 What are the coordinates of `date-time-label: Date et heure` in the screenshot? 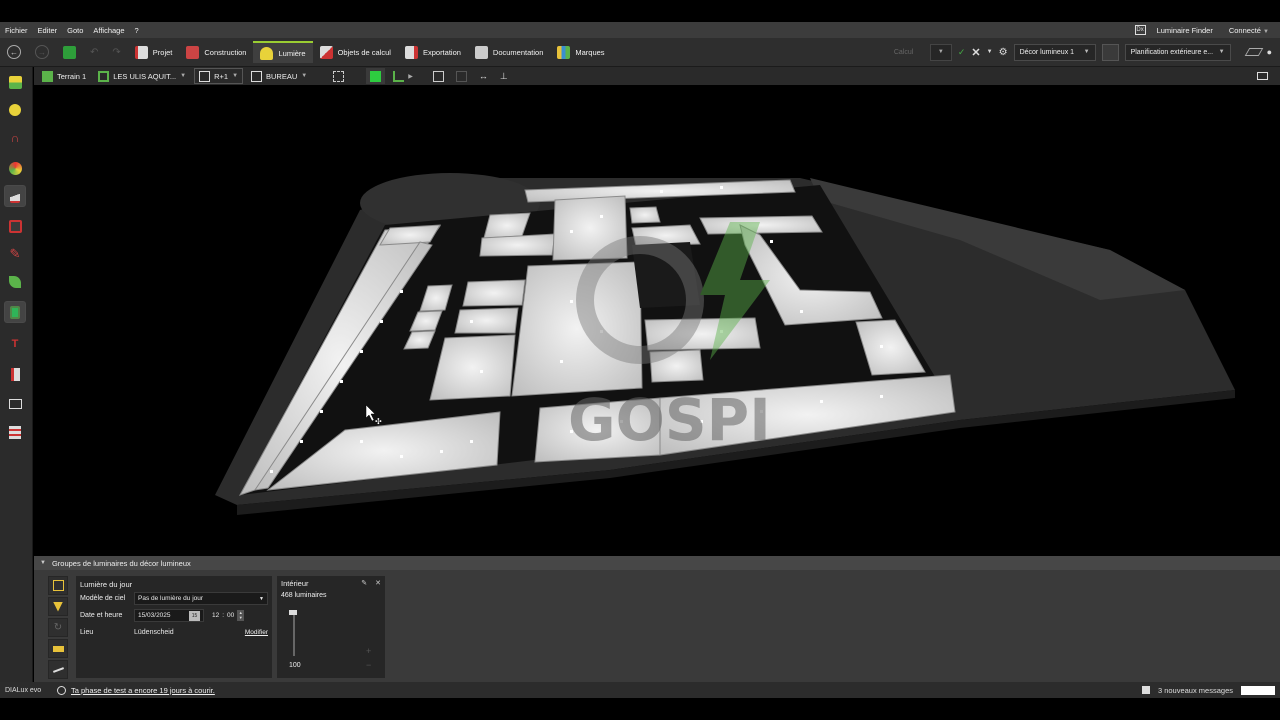 It's located at (101, 615).